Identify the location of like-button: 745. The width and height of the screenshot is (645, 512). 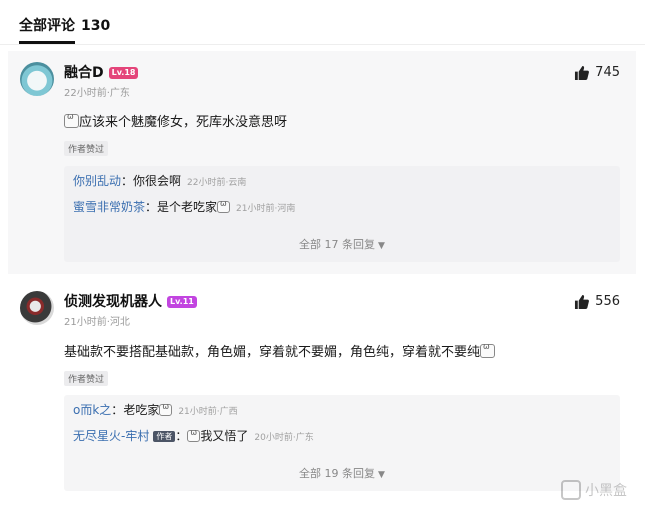
(597, 72).